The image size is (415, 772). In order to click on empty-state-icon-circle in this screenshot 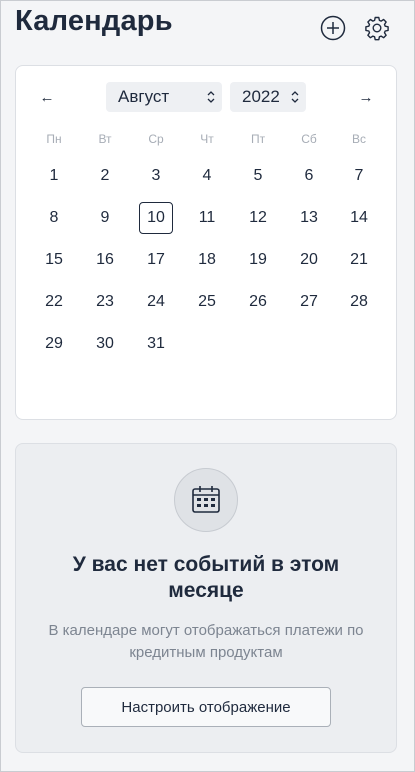, I will do `click(206, 500)`.